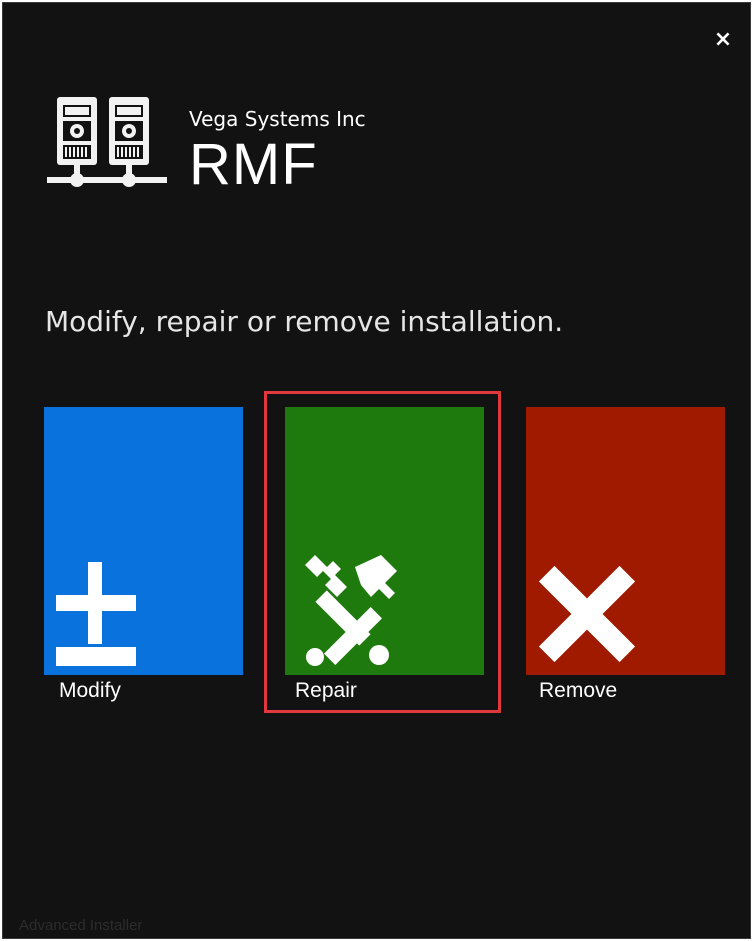  I want to click on installer-branding: Advanced Installer, so click(81, 925).